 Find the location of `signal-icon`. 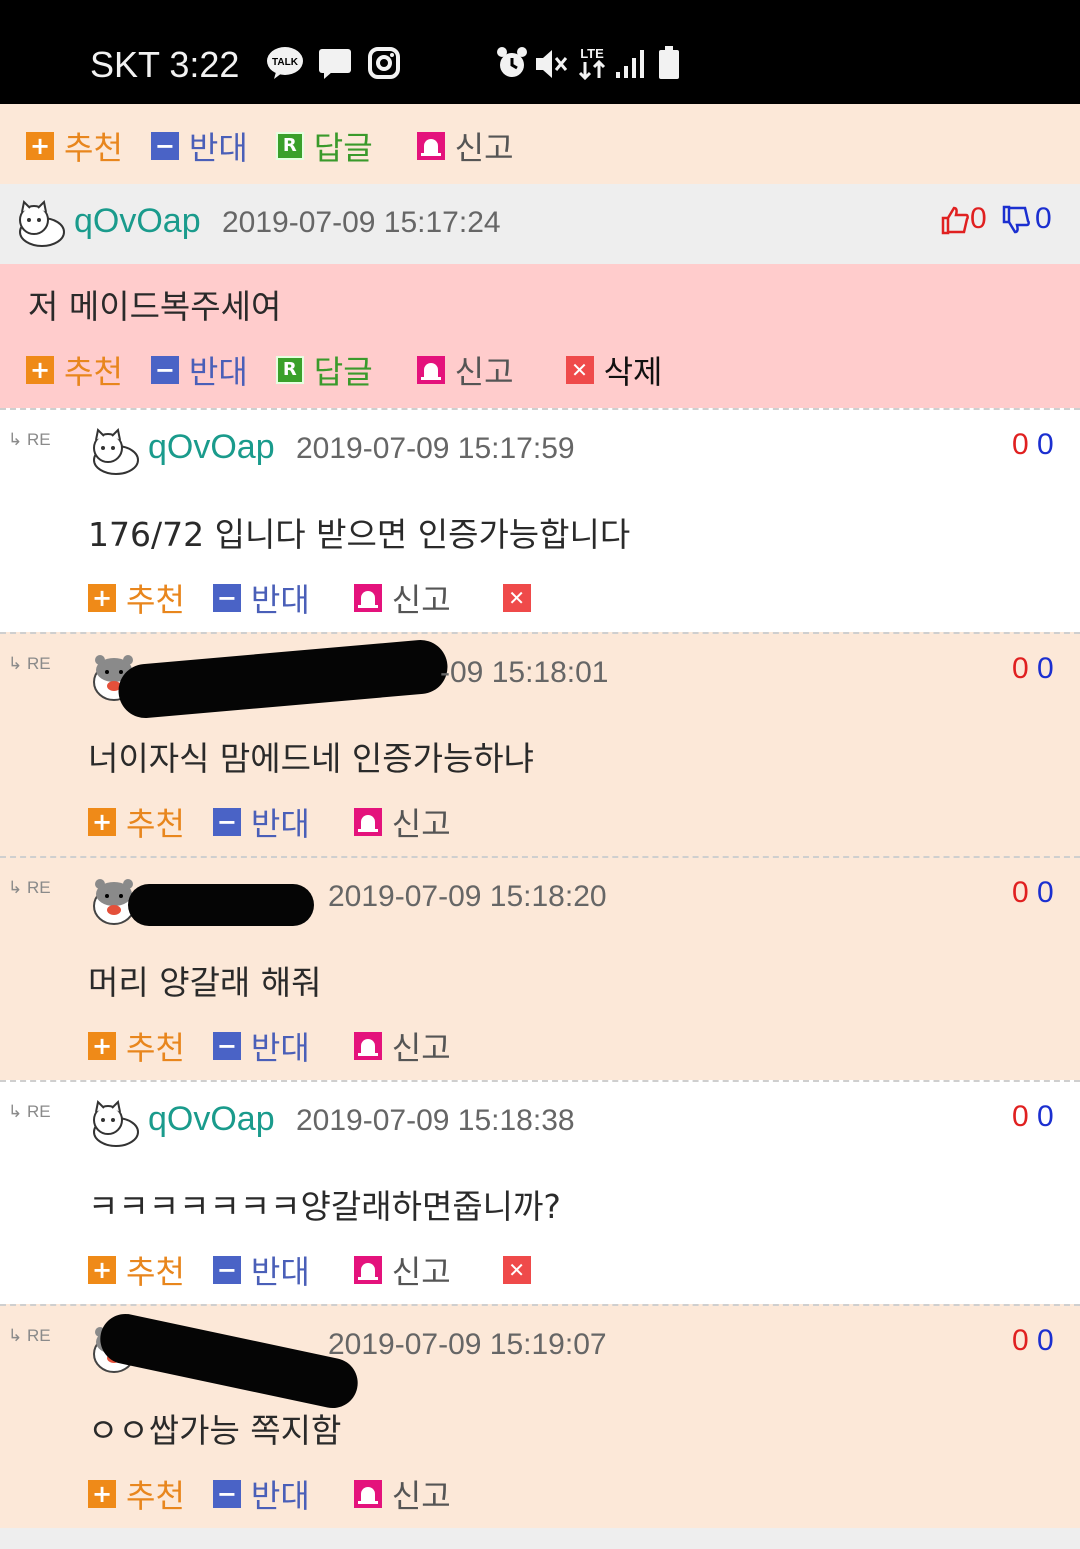

signal-icon is located at coordinates (630, 64).